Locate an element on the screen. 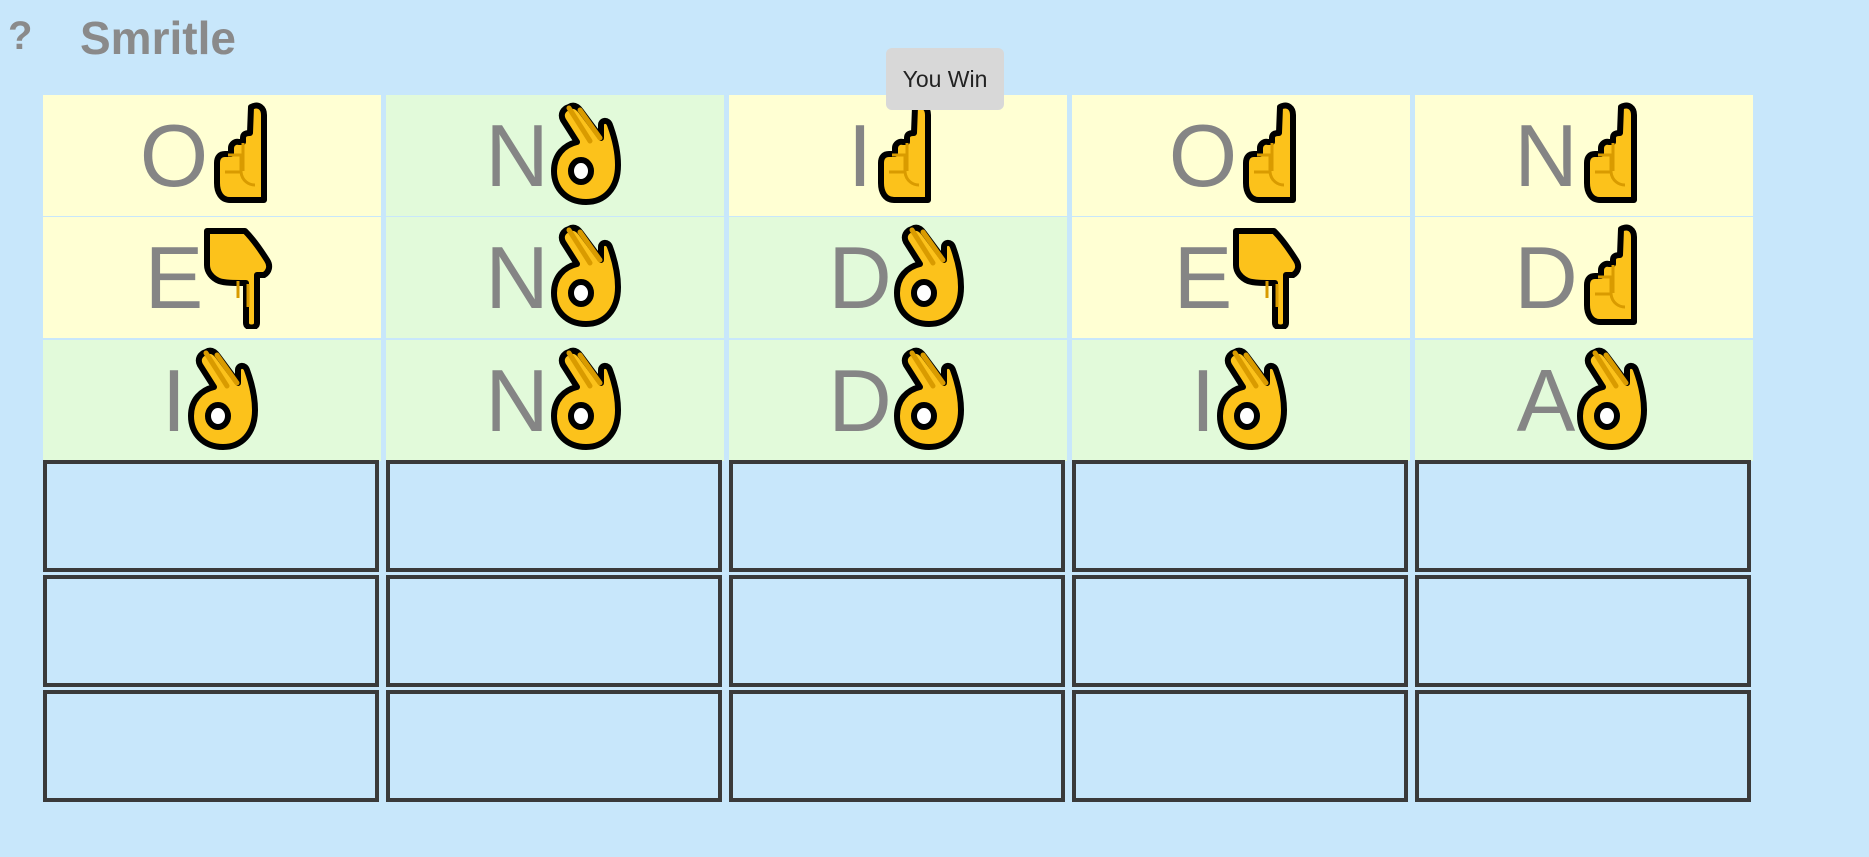 The width and height of the screenshot is (1869, 857). letter-tile: A is located at coordinates (1584, 400).